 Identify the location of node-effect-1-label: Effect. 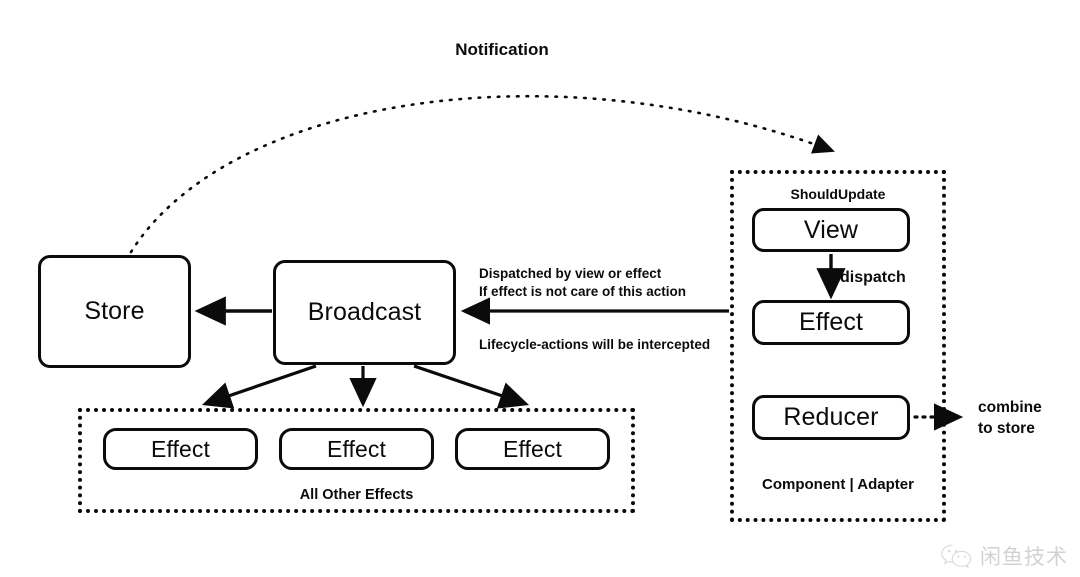
(180, 448).